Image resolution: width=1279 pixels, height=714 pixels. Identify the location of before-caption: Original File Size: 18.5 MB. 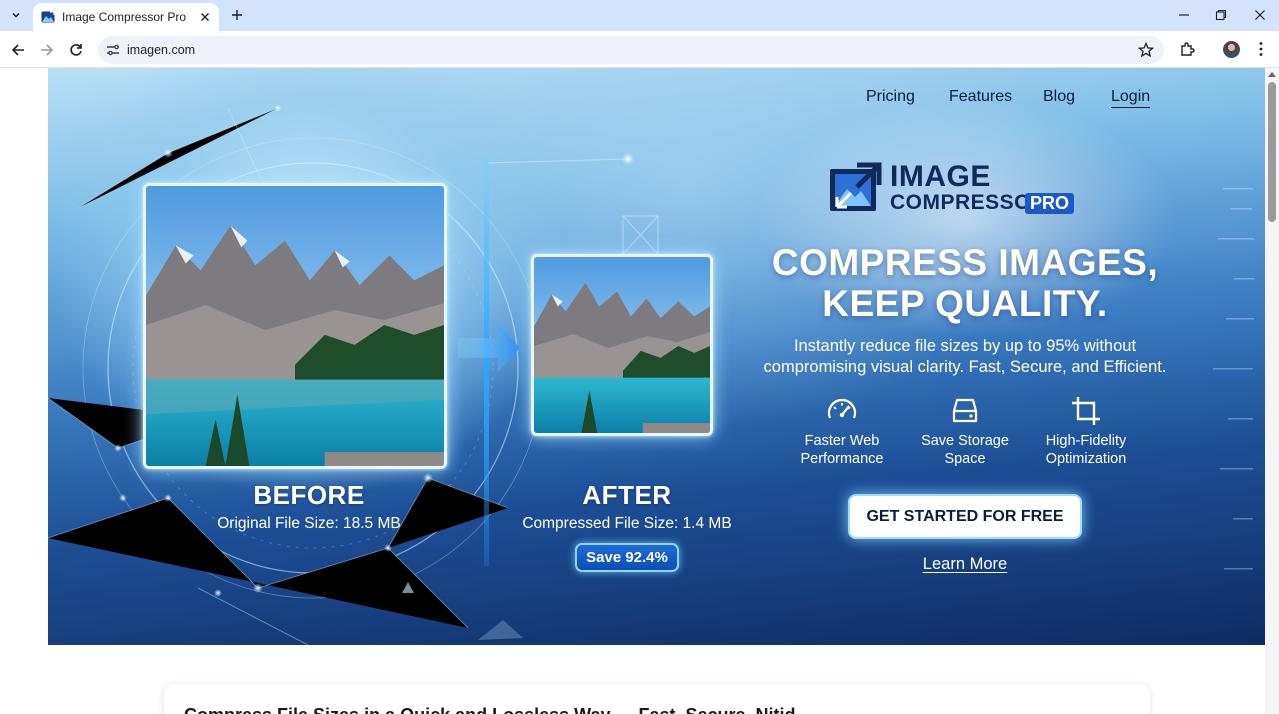
(309, 523).